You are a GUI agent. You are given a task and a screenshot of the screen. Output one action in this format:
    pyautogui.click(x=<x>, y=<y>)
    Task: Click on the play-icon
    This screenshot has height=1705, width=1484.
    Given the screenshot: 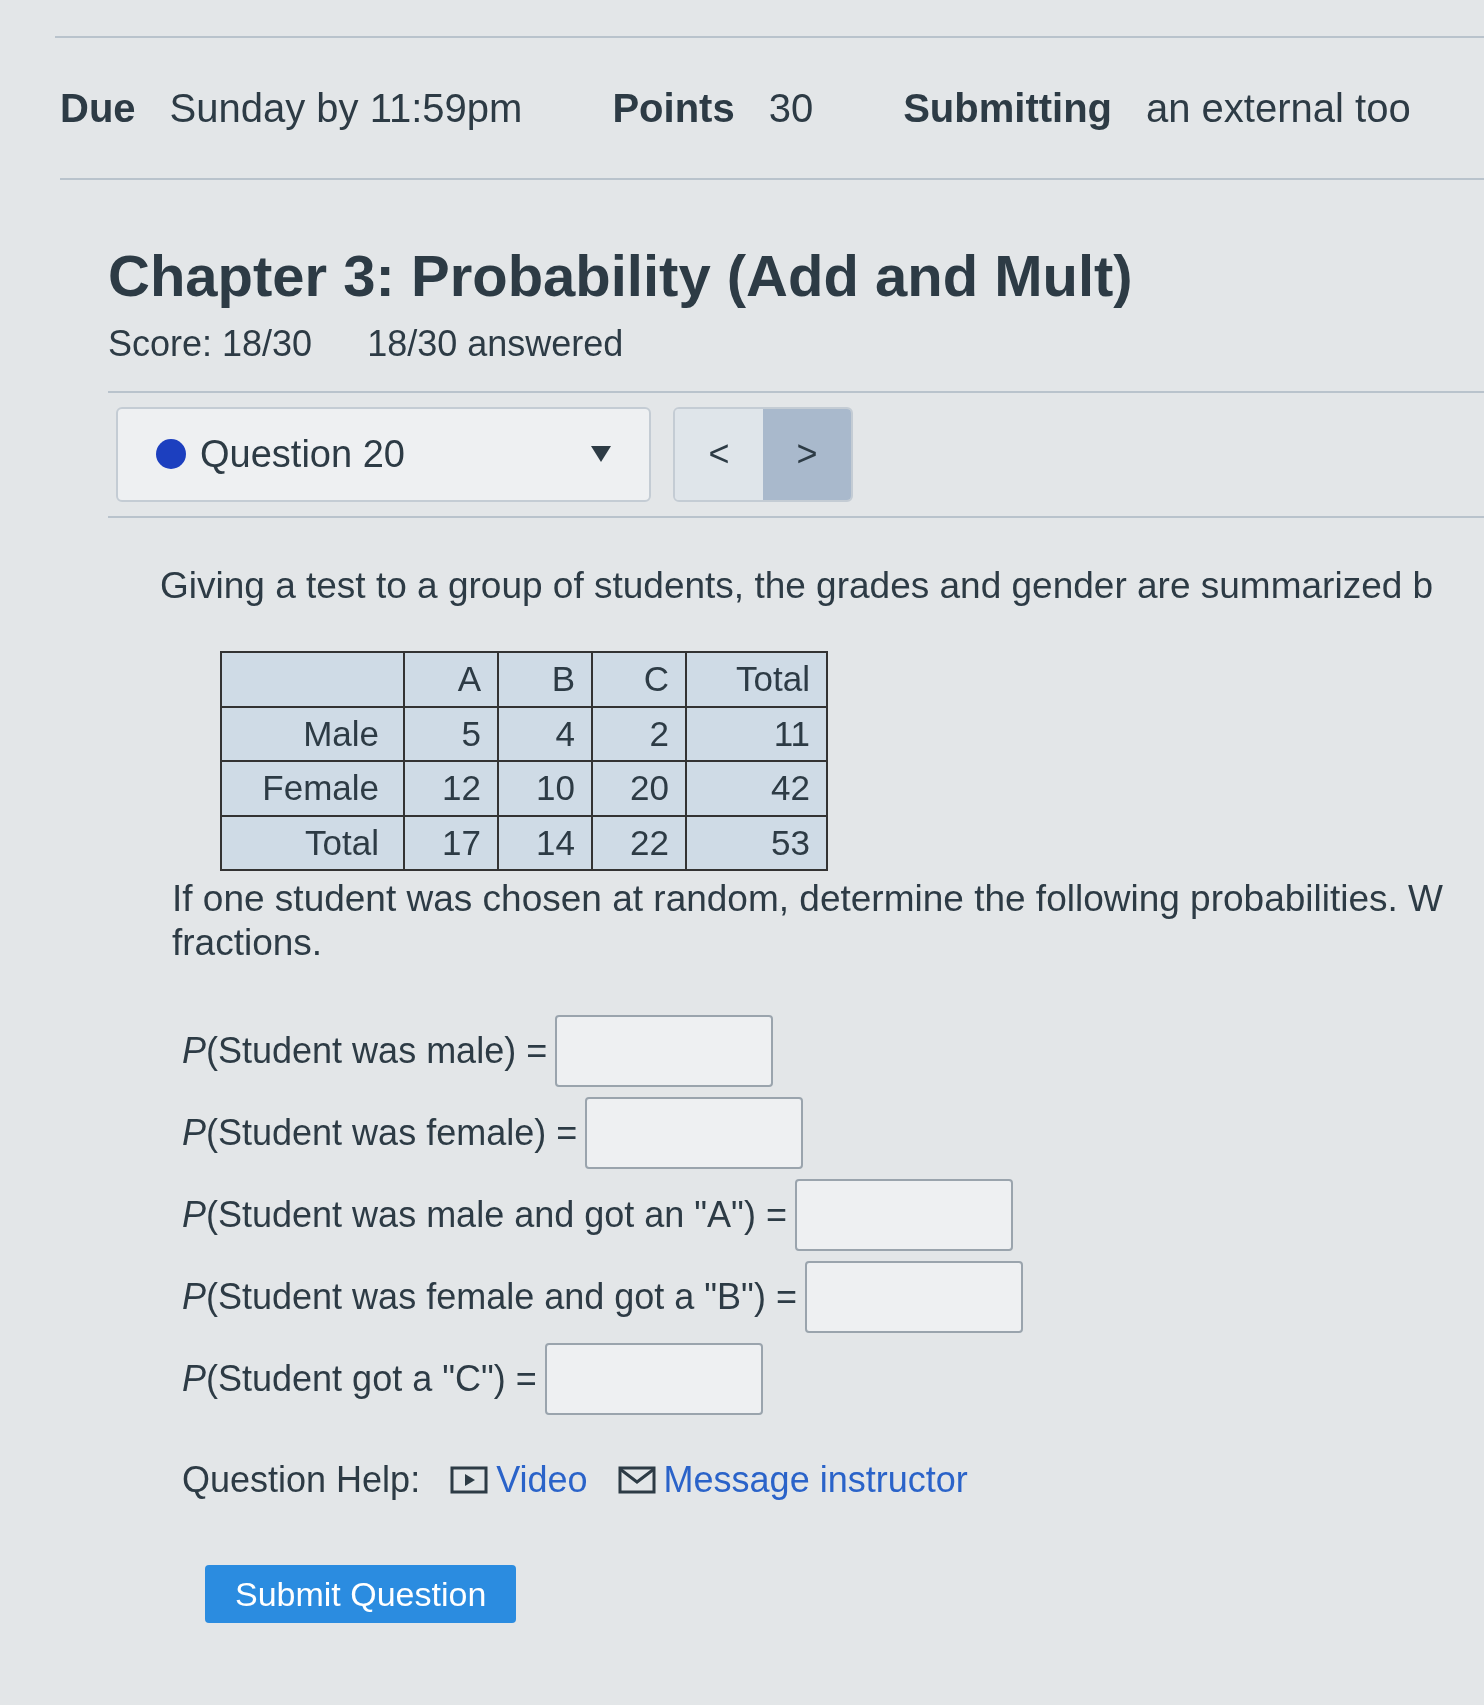 What is the action you would take?
    pyautogui.click(x=469, y=1480)
    